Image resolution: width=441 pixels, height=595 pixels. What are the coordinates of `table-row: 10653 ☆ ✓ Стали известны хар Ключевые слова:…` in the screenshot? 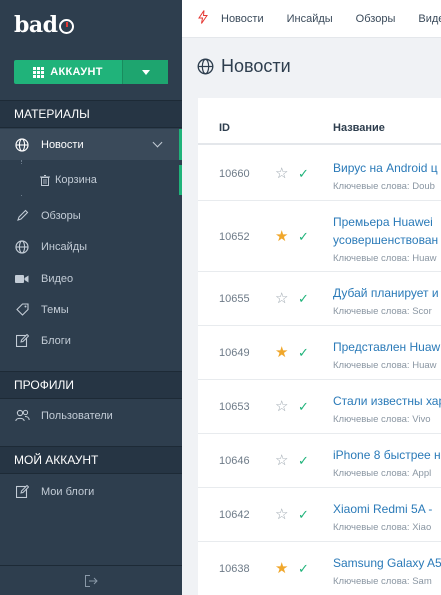 It's located at (319, 407).